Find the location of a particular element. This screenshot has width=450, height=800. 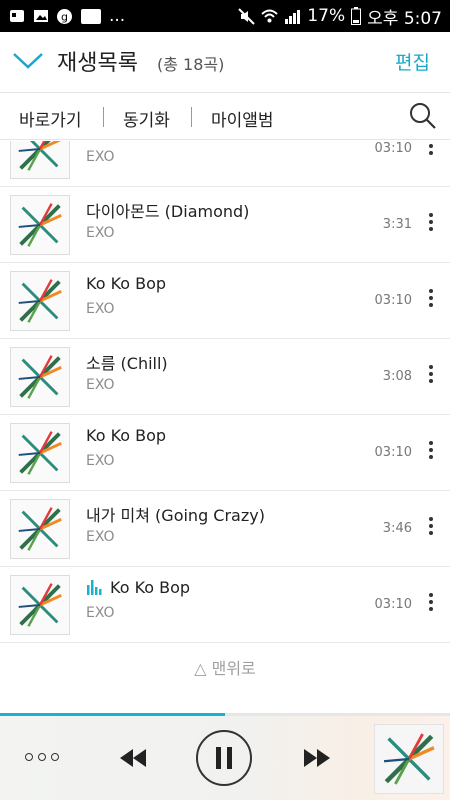

track-duration: 3:08 is located at coordinates (397, 376).